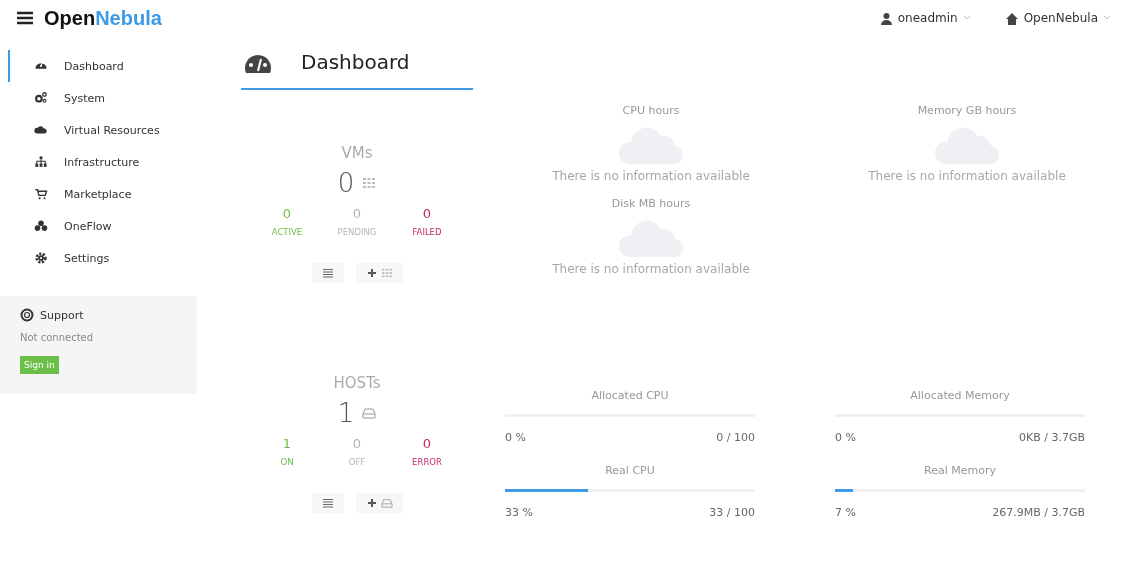 The width and height of the screenshot is (1125, 578). I want to click on connection-status: Not connected, so click(57, 337).